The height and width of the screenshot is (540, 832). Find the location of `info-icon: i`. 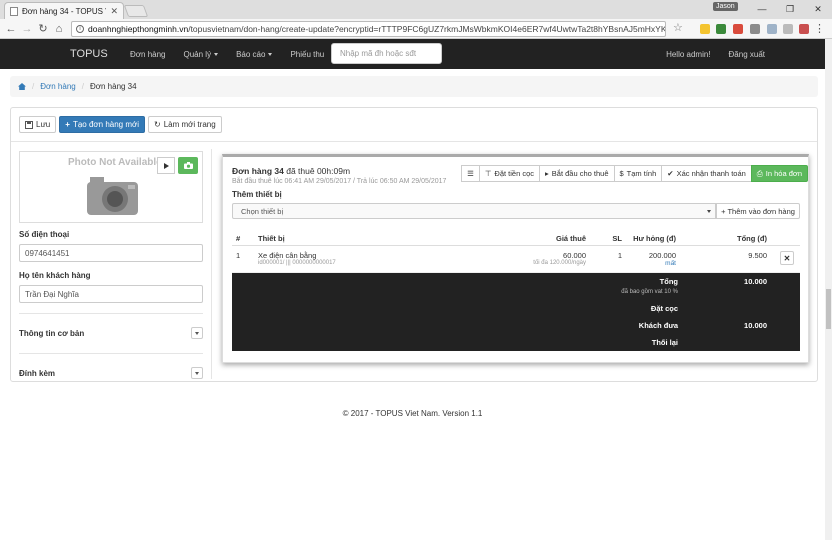

info-icon: i is located at coordinates (80, 29).